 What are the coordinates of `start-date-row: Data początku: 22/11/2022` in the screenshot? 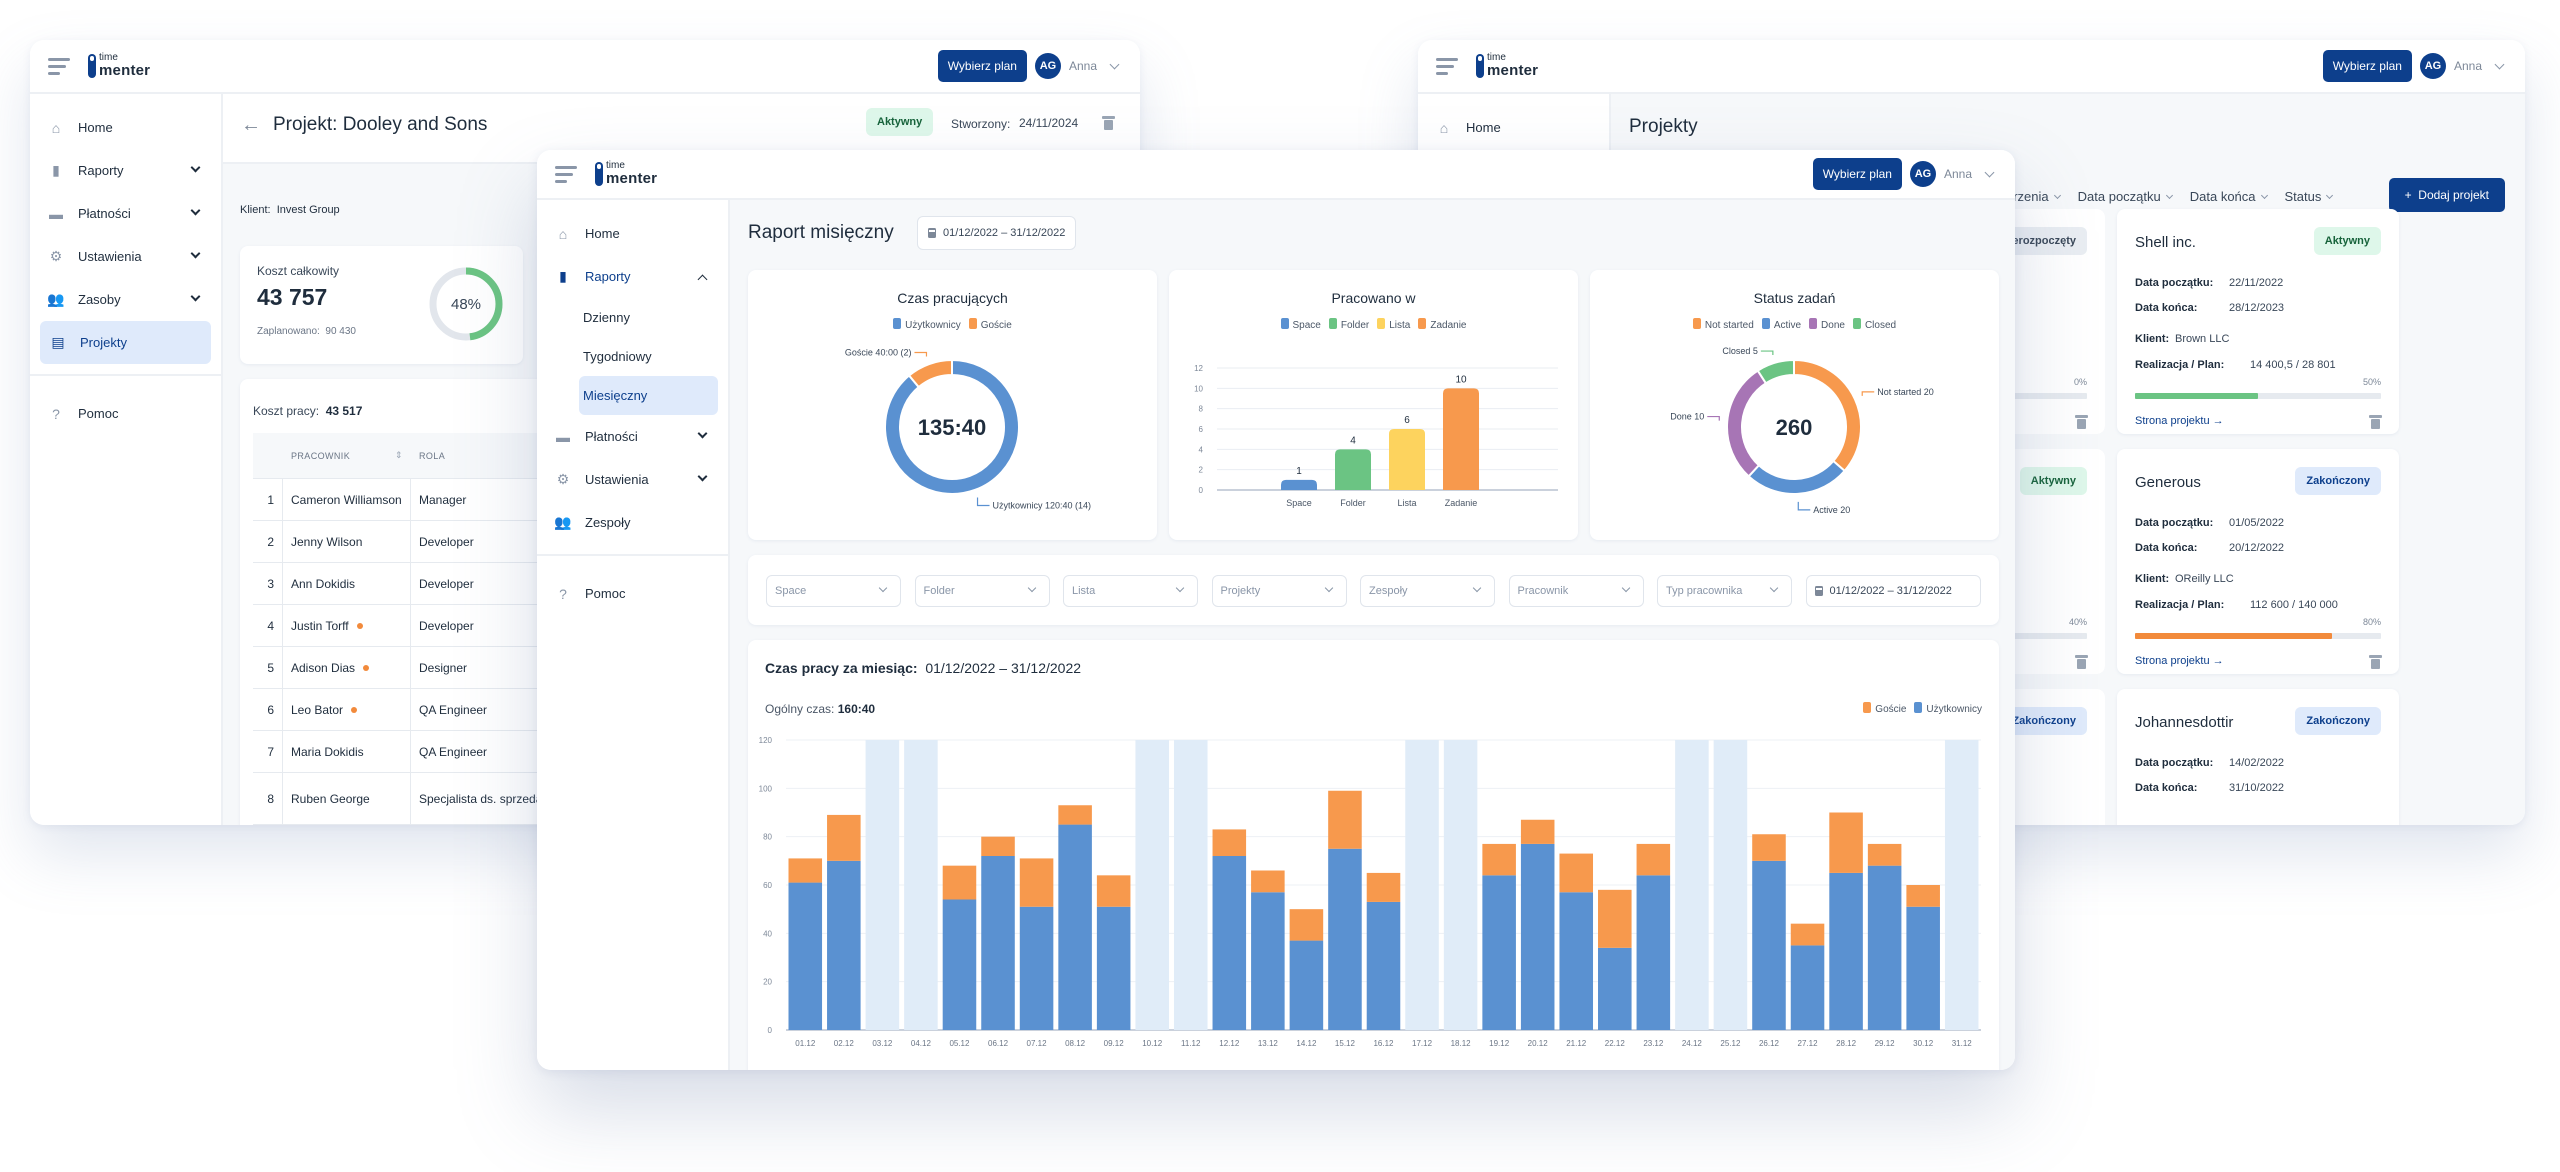 It's located at (2209, 283).